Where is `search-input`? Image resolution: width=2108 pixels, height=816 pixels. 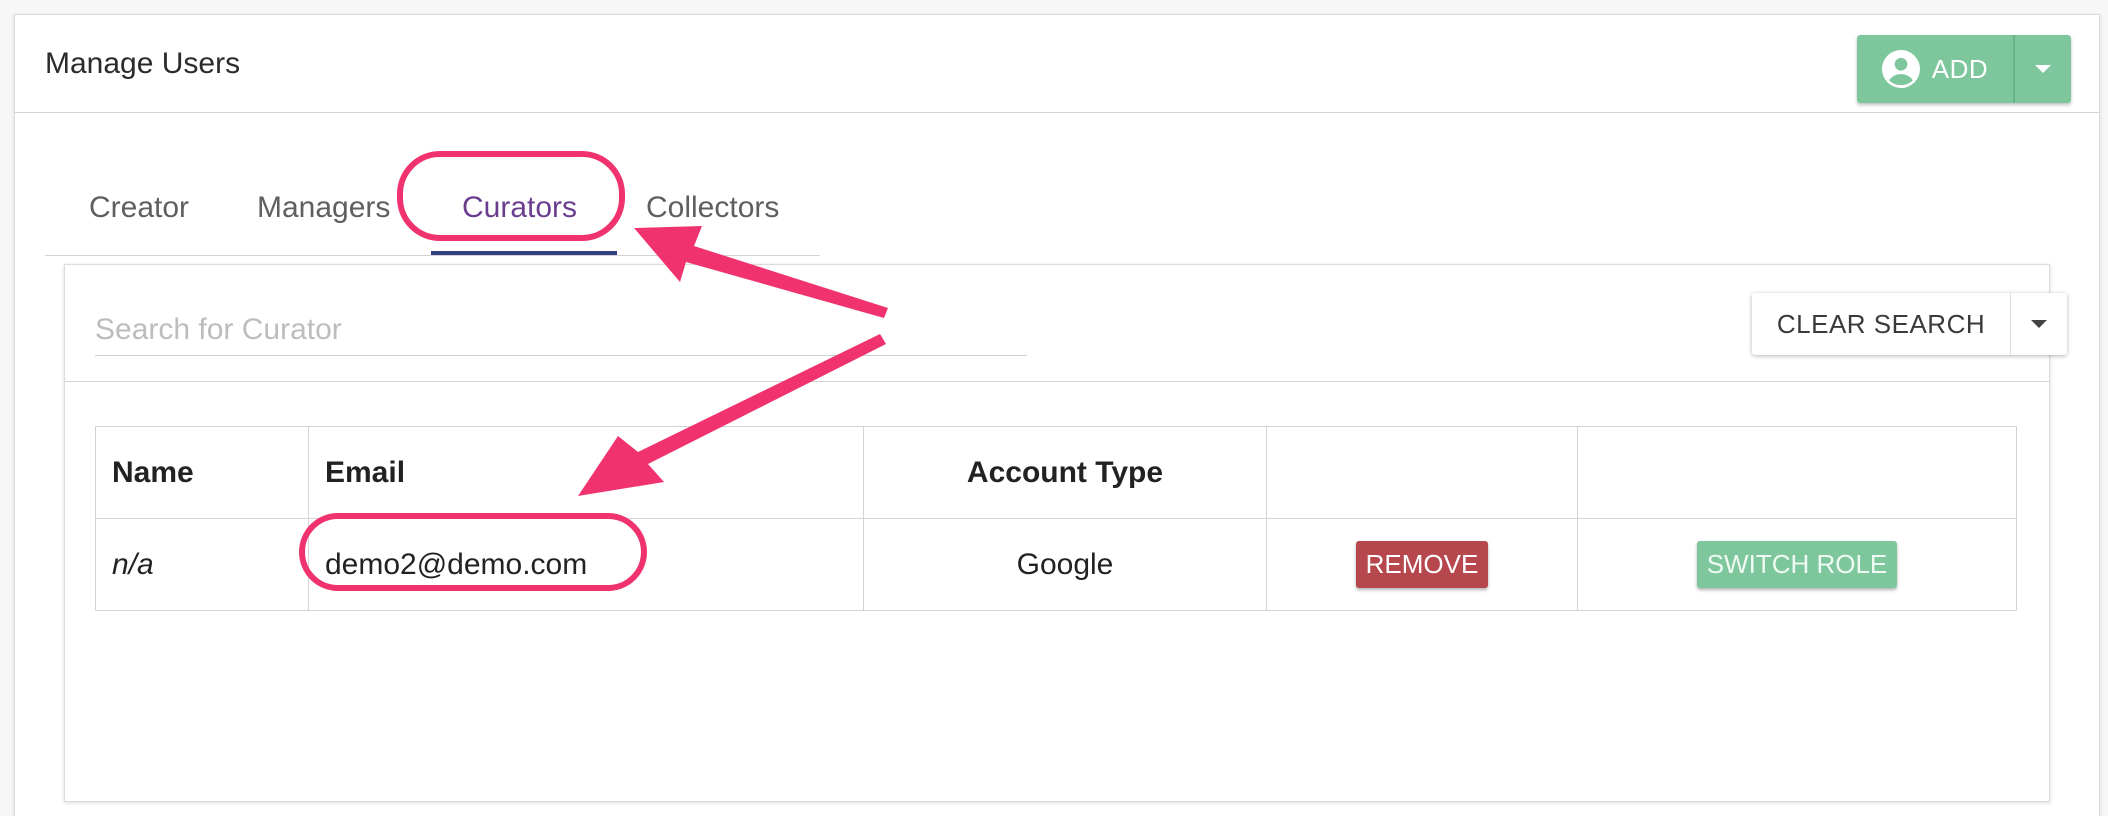 search-input is located at coordinates (561, 330).